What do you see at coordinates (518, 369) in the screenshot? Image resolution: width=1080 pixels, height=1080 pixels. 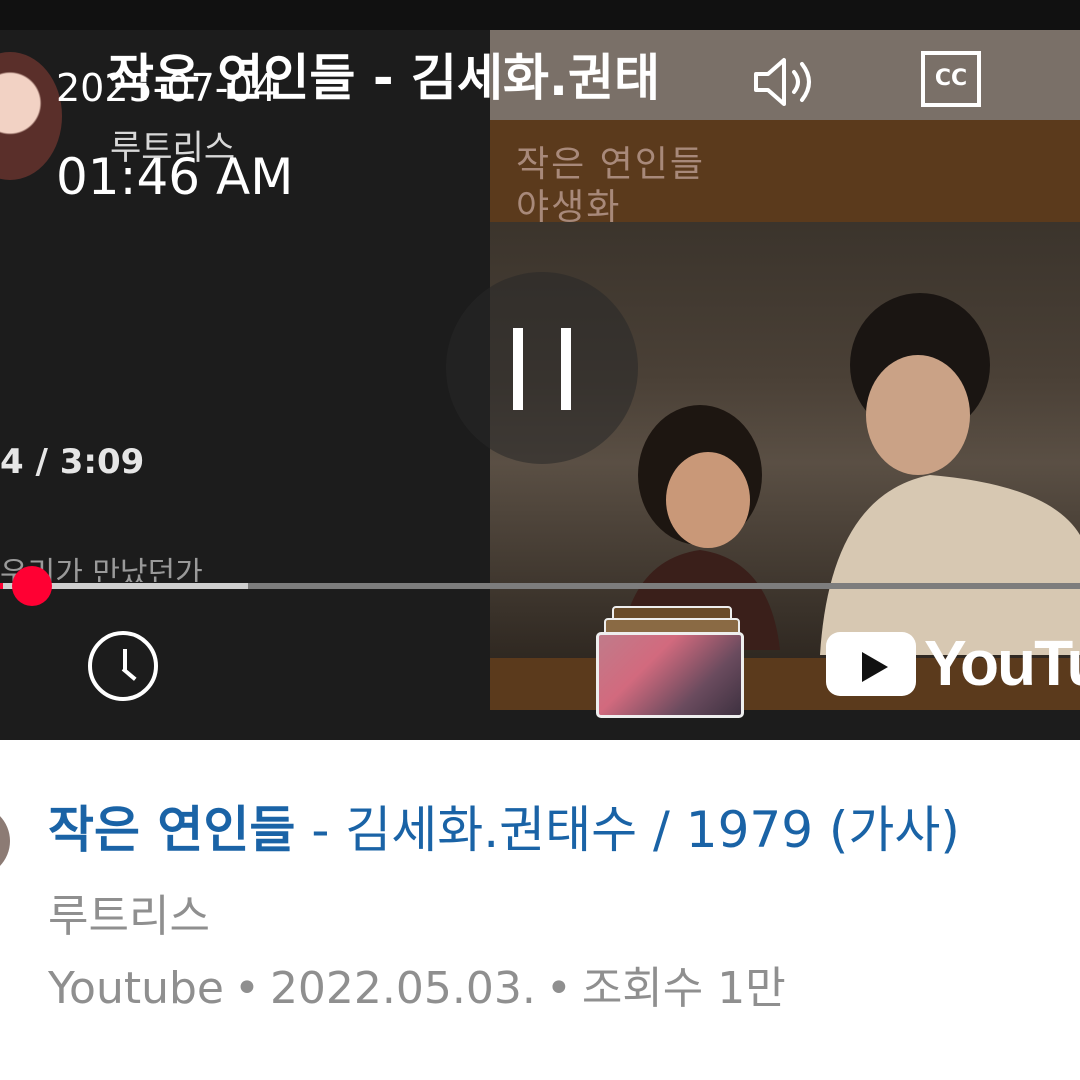 I see `pause-icon-bar-left` at bounding box center [518, 369].